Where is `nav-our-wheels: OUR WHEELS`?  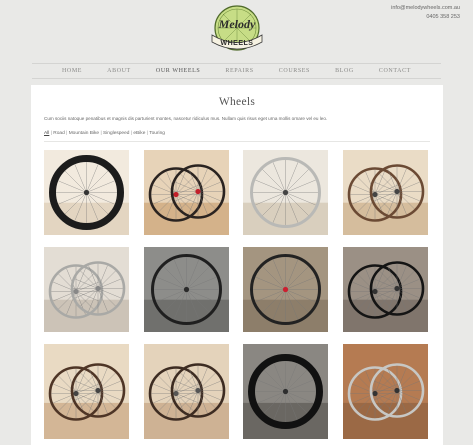
nav-our-wheels: OUR WHEELS is located at coordinates (178, 71).